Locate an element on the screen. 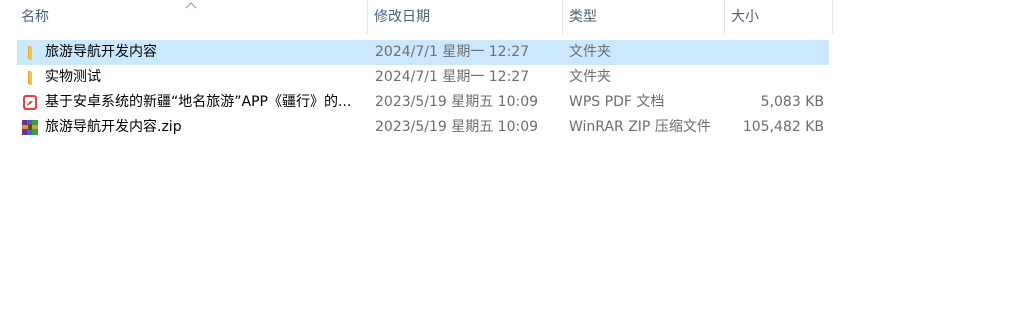  file-name: 旅游导航开发内容.zip is located at coordinates (113, 127).